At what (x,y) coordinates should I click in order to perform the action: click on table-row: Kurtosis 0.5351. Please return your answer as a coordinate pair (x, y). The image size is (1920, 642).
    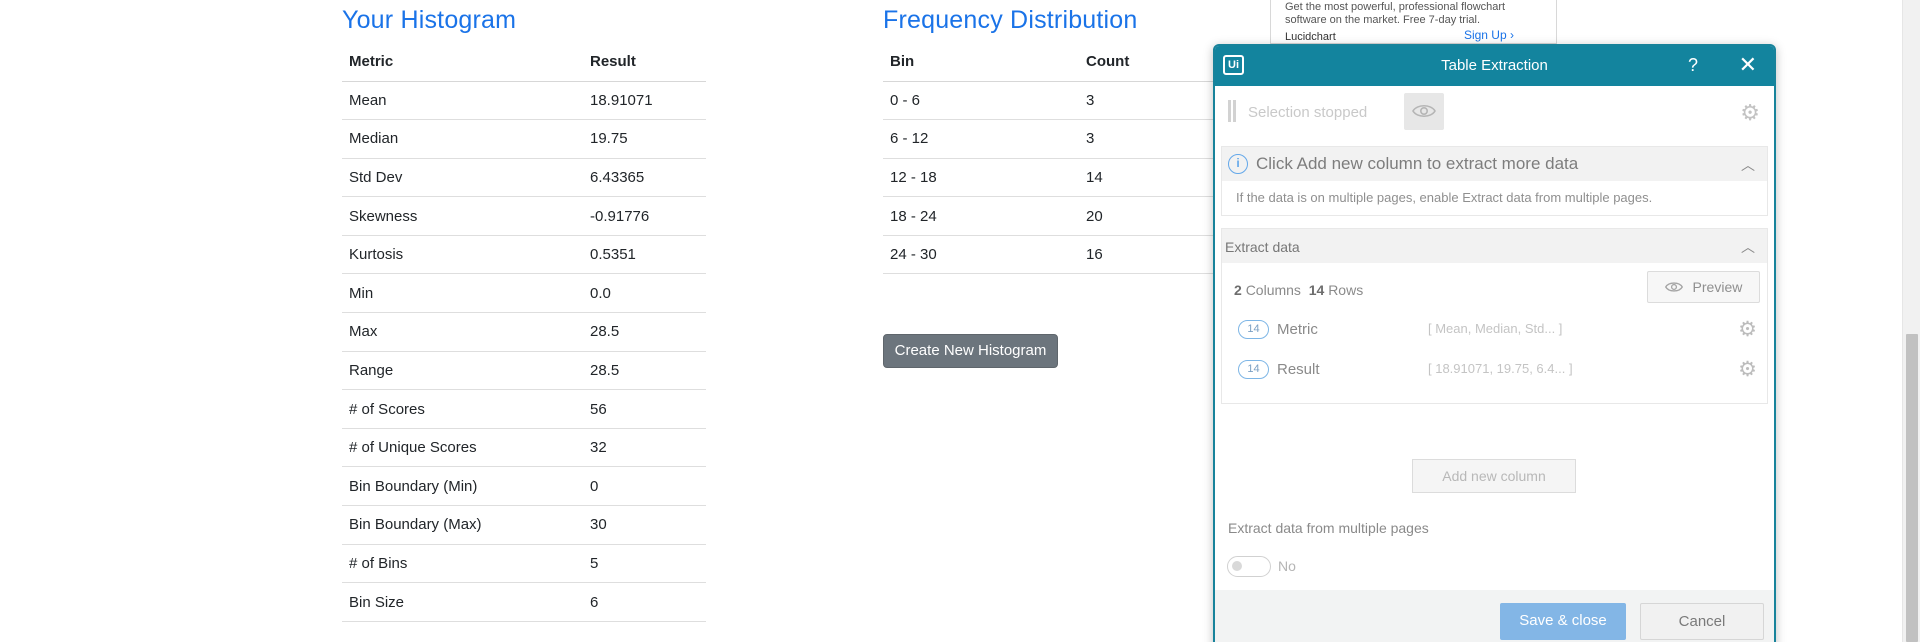
    Looking at the image, I should click on (524, 255).